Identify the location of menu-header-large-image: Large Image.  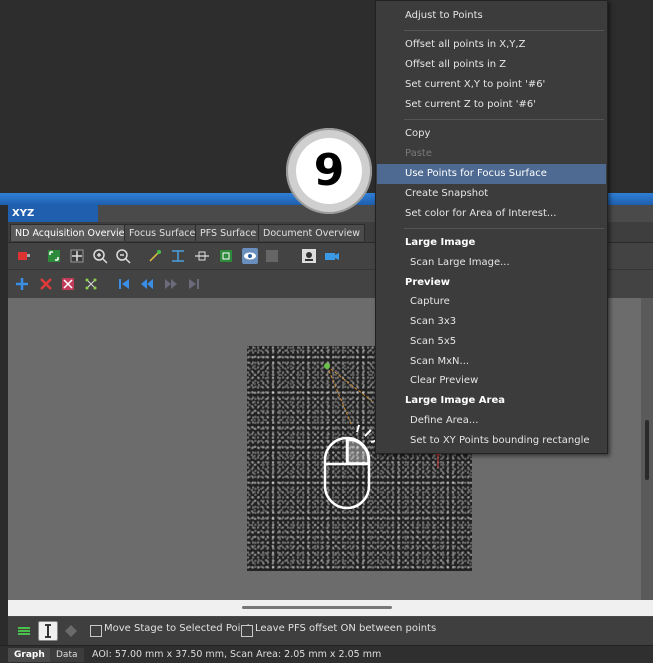
(440, 242).